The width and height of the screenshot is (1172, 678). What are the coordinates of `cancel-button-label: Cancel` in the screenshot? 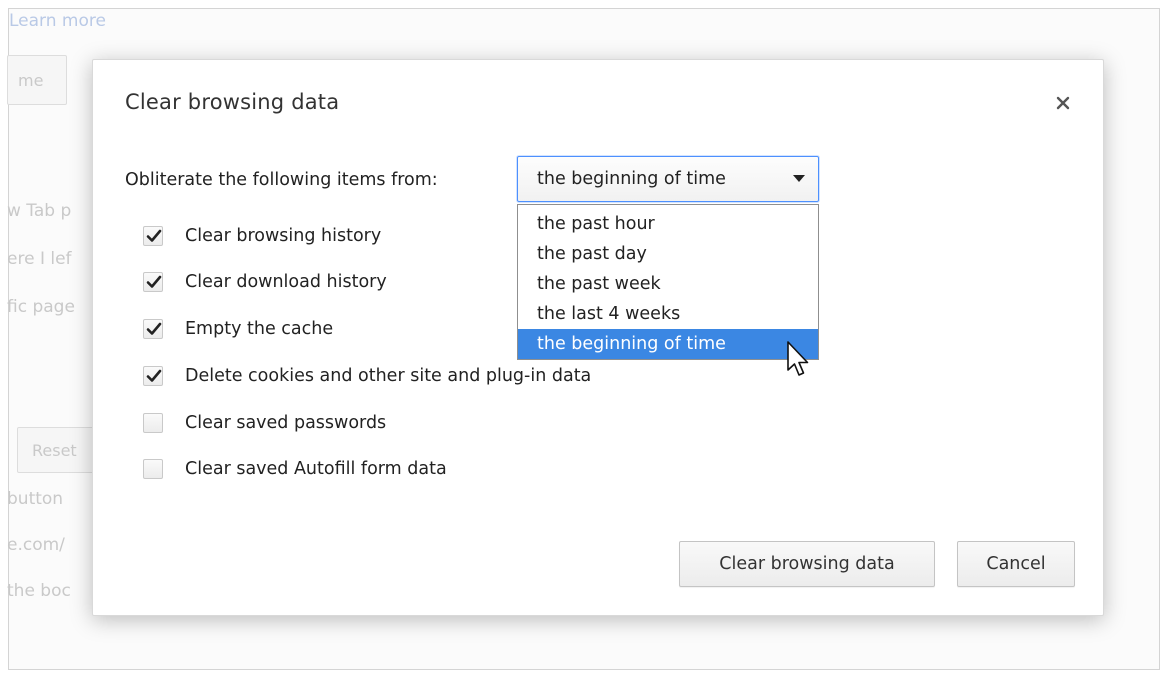 It's located at (1016, 564).